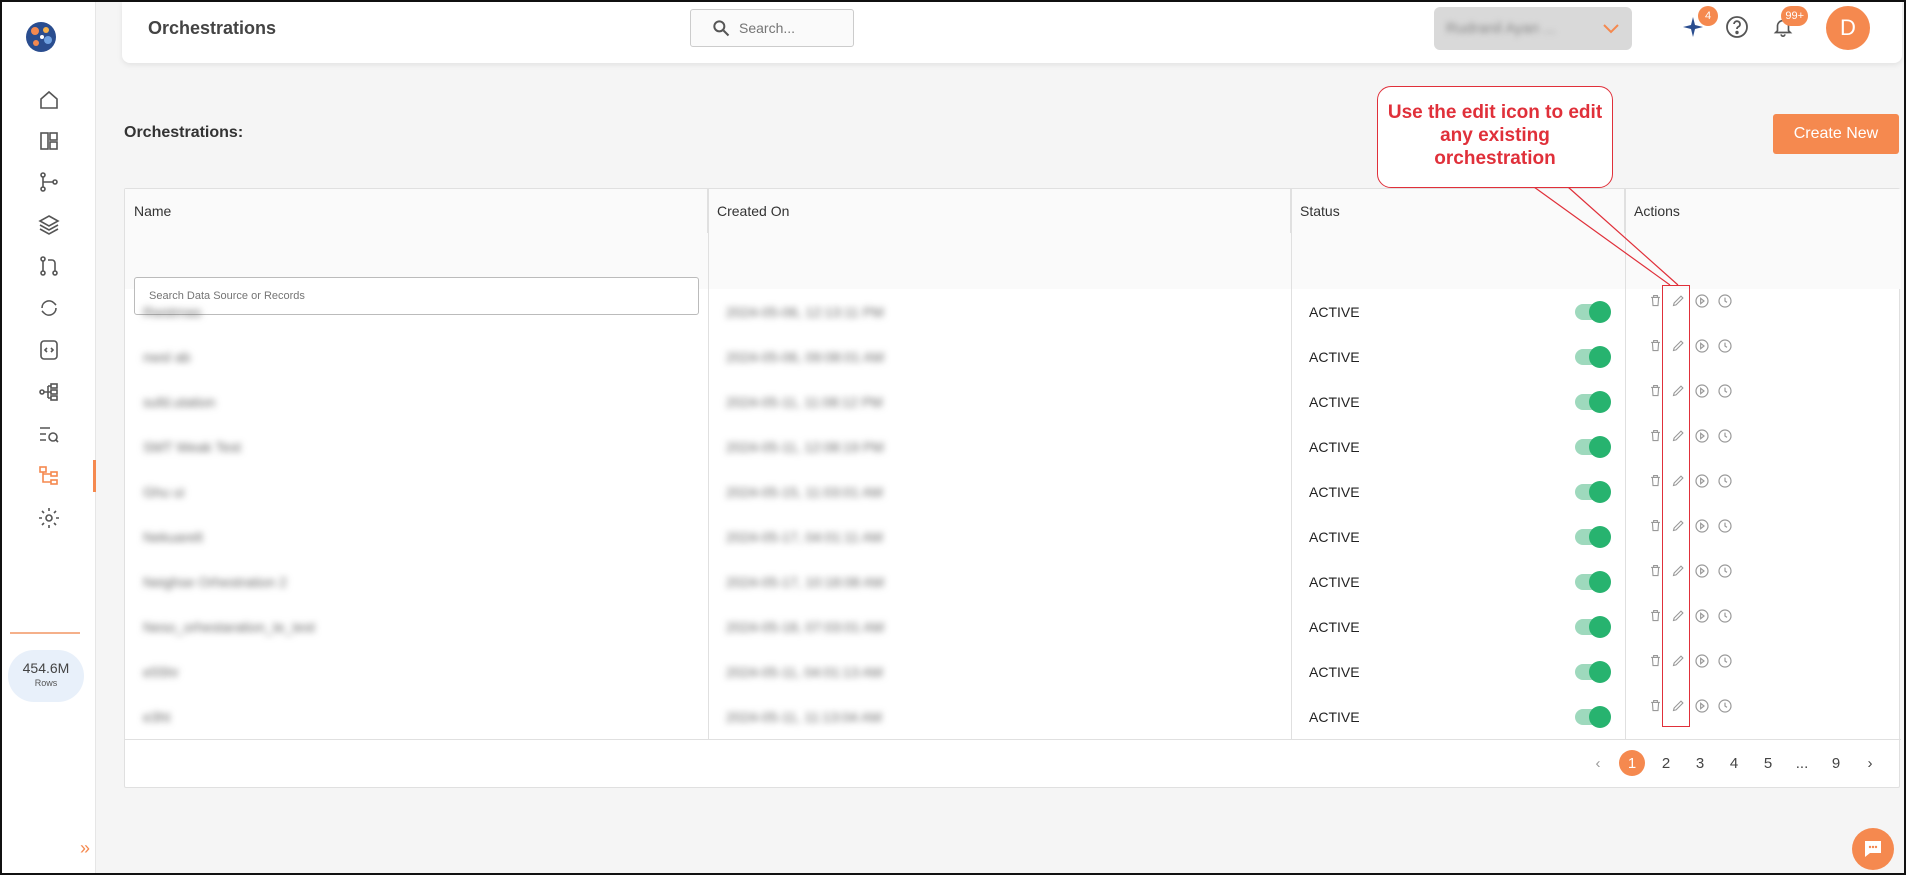 The image size is (1906, 875). Describe the element at coordinates (192, 446) in the screenshot. I see `row-name: SMT Weak Test` at that location.